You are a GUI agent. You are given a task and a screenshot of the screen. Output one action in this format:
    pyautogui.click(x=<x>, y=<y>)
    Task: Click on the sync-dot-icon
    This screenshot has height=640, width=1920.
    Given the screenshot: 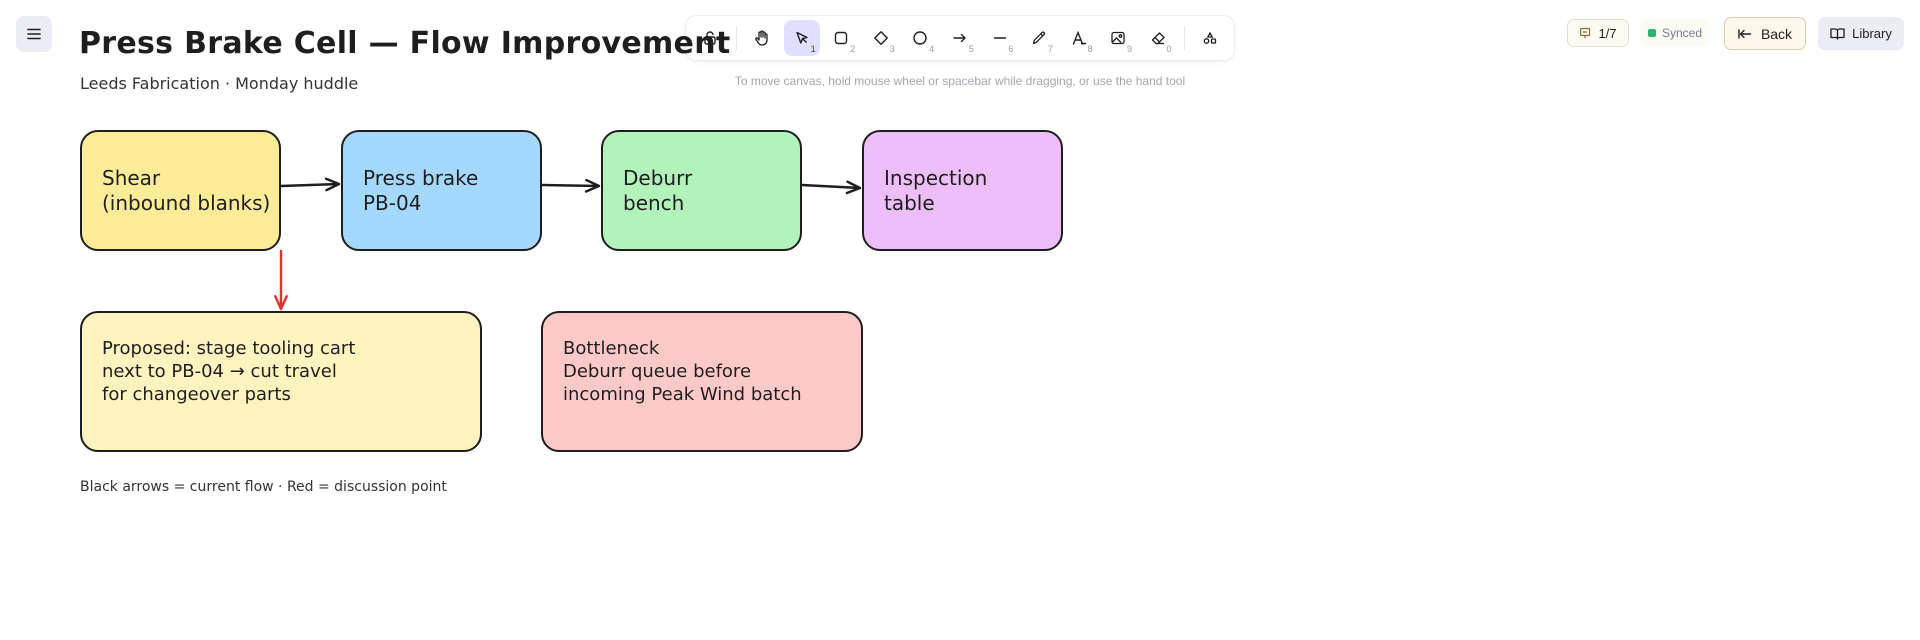 What is the action you would take?
    pyautogui.click(x=1652, y=33)
    